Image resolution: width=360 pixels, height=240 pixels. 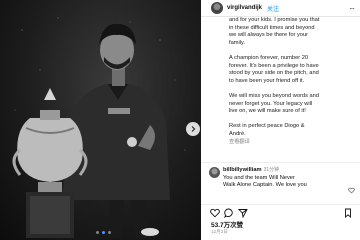 I want to click on chevron-right-icon, so click(x=193, y=129).